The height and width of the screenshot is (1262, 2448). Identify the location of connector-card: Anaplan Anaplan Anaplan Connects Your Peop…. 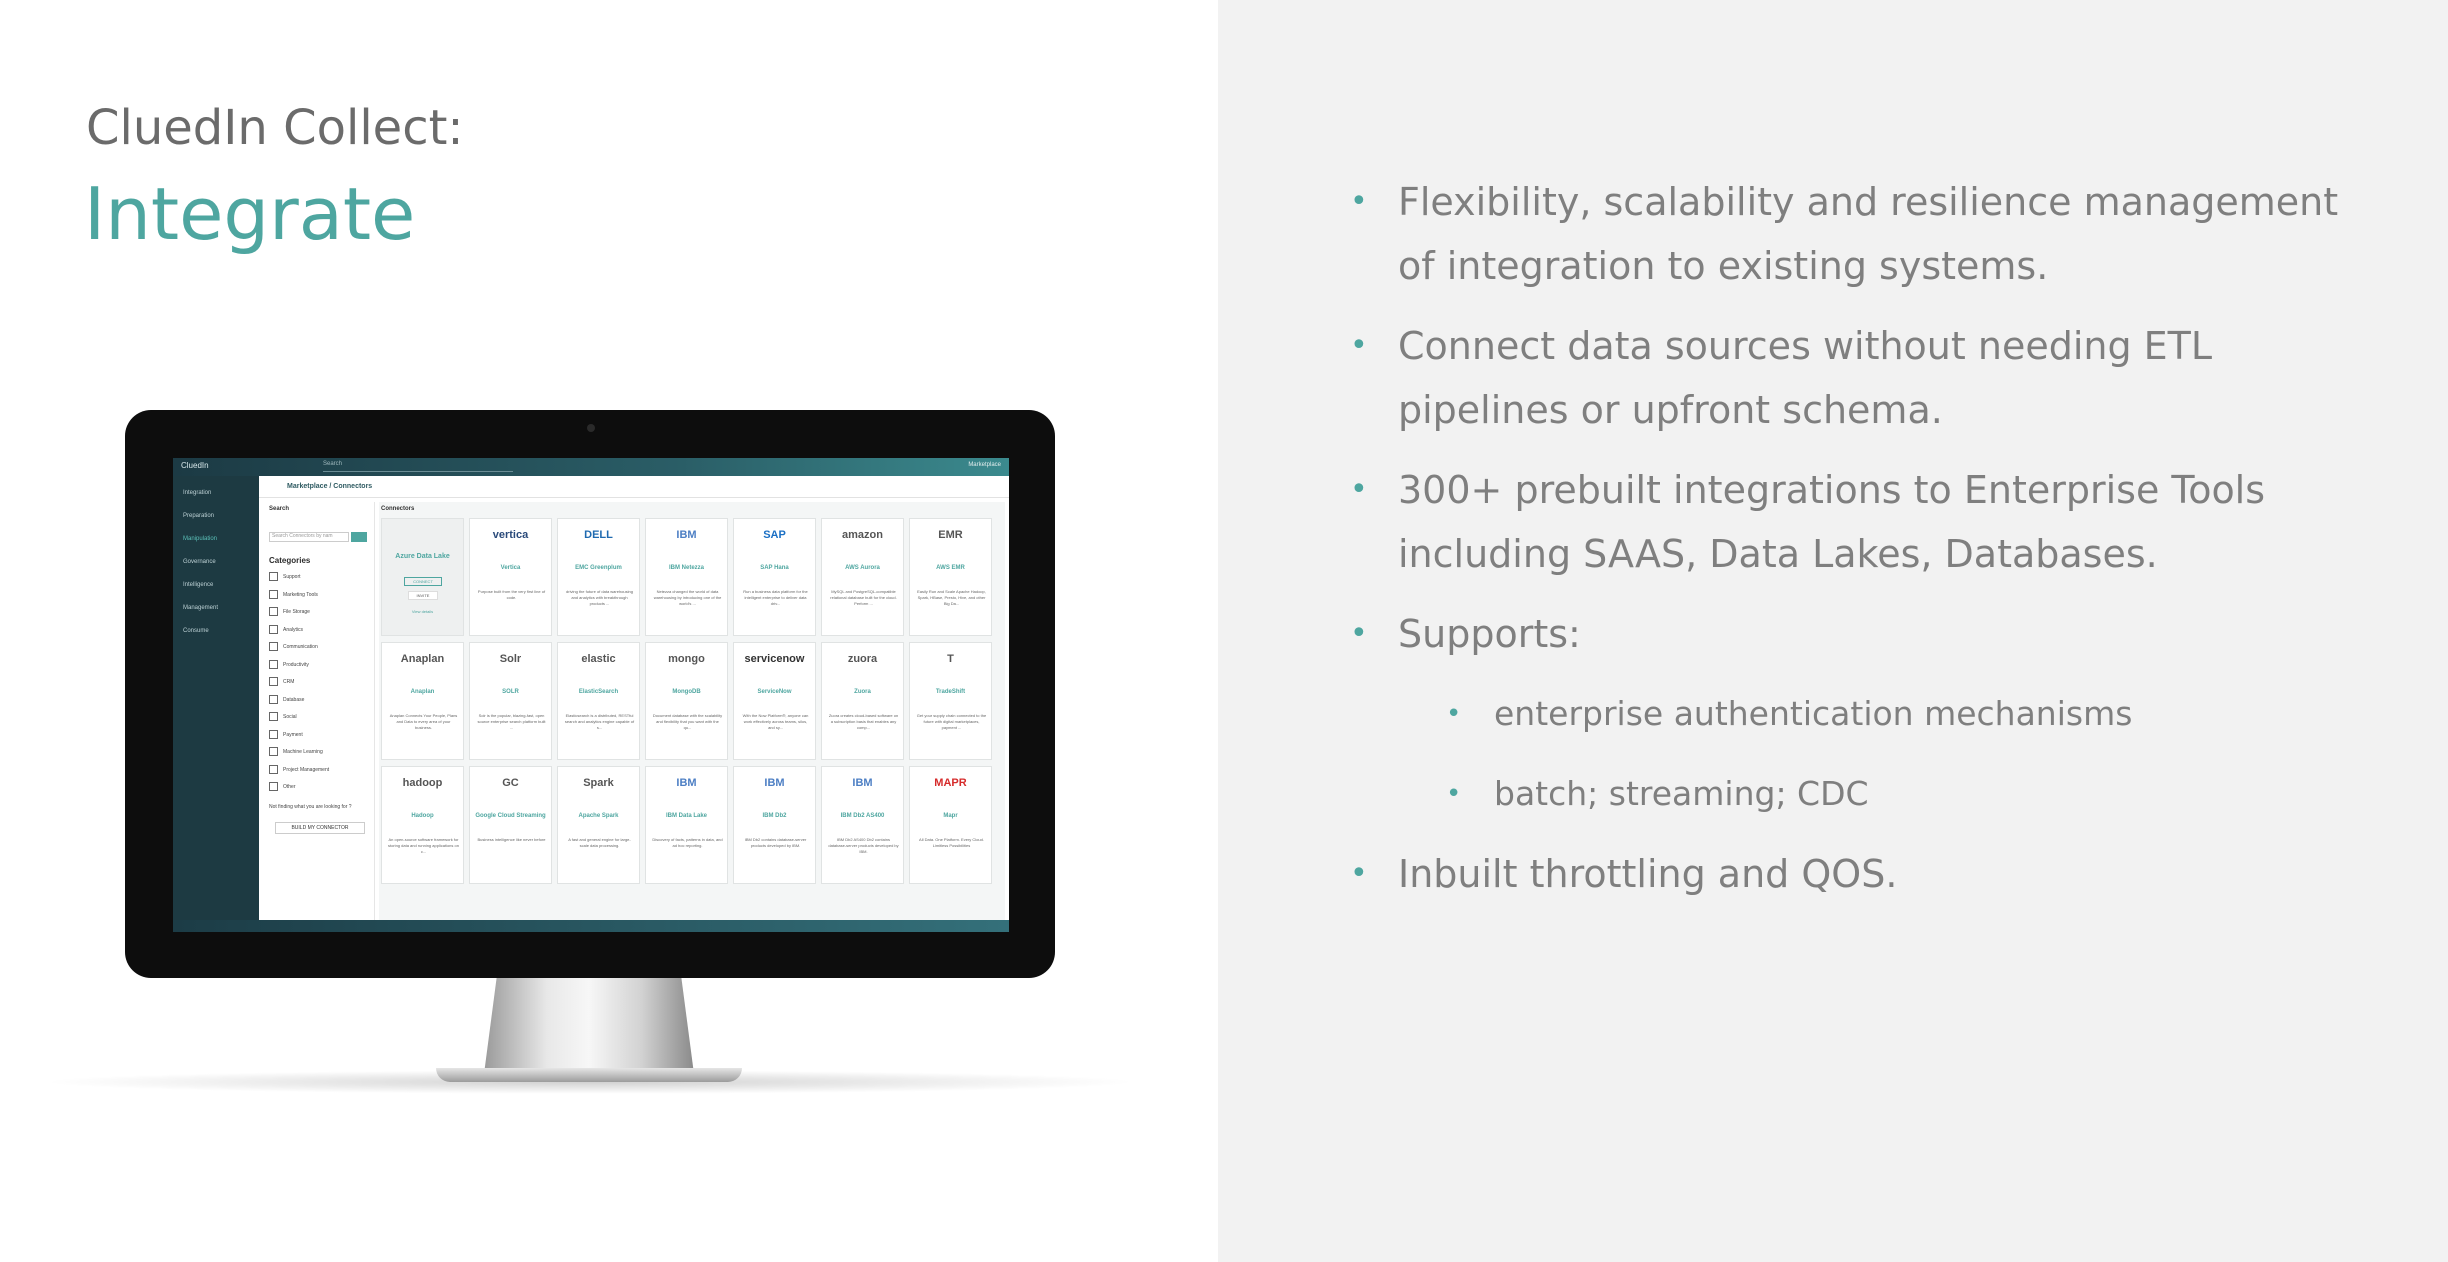
(422, 701).